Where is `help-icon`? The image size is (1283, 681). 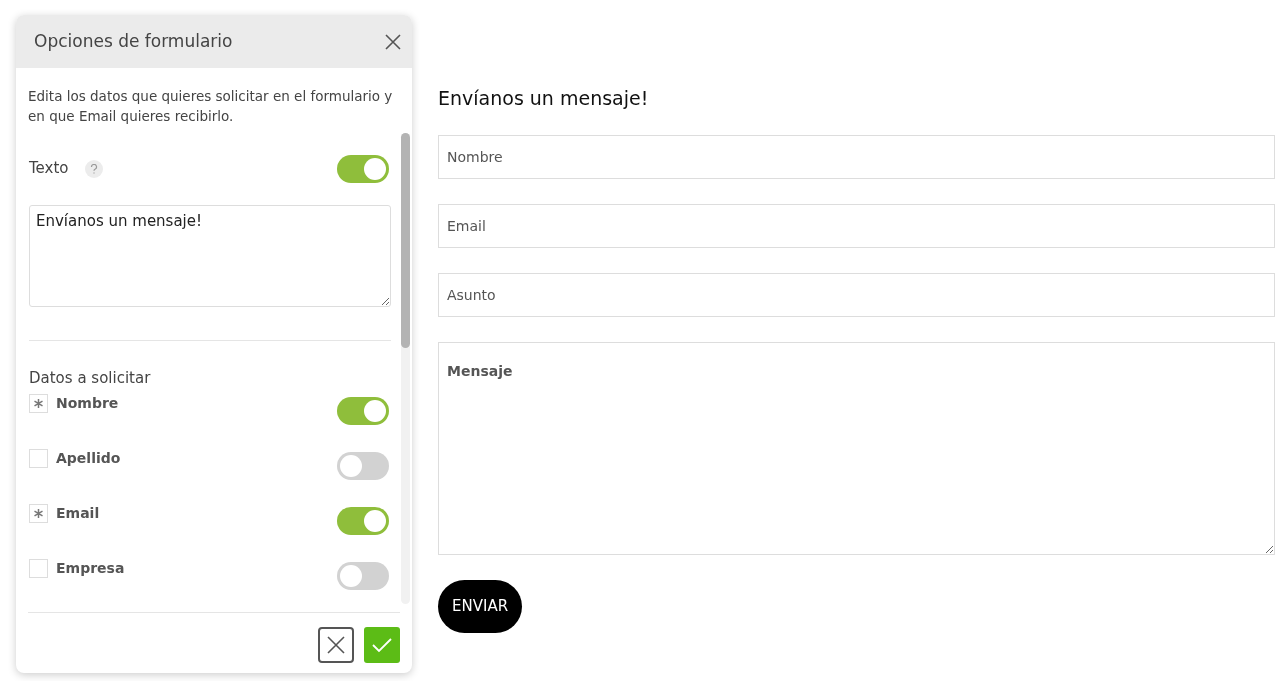
help-icon is located at coordinates (93, 168).